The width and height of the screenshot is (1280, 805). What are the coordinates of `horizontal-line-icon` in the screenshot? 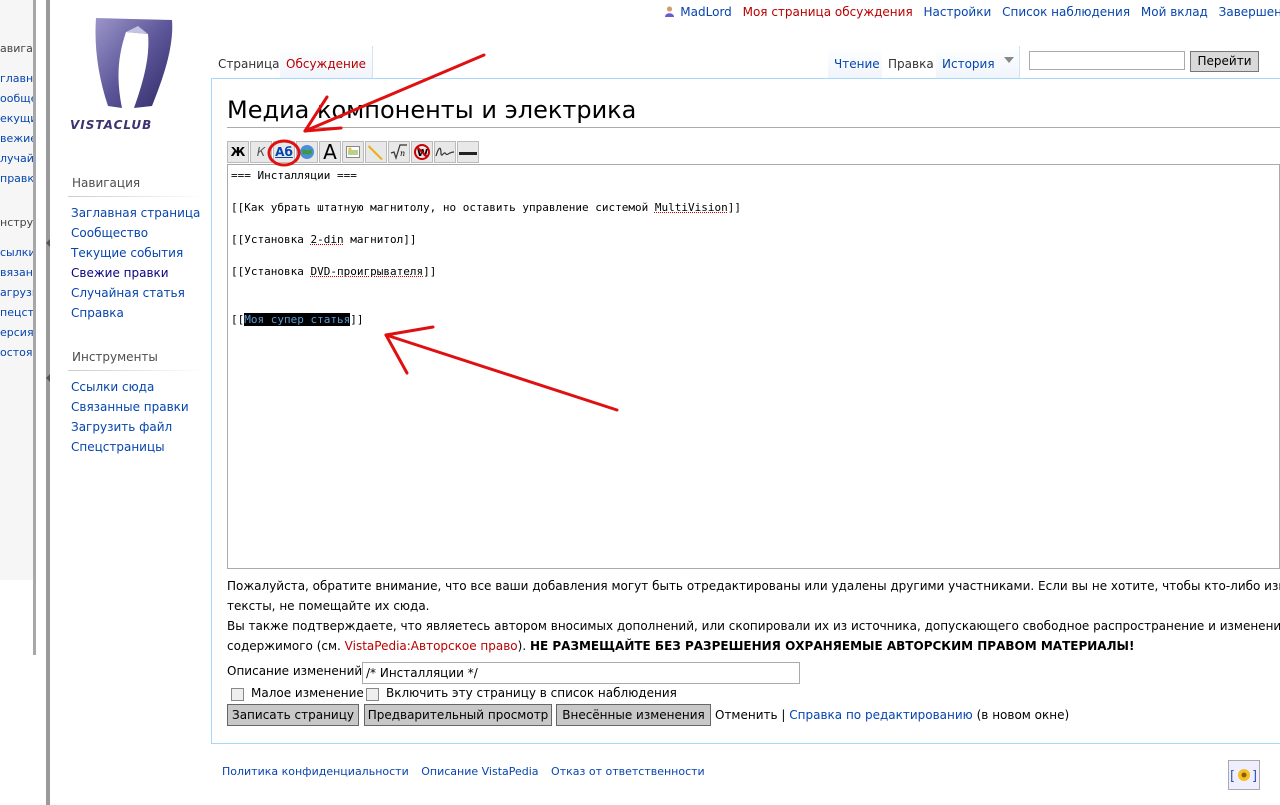 It's located at (468, 153).